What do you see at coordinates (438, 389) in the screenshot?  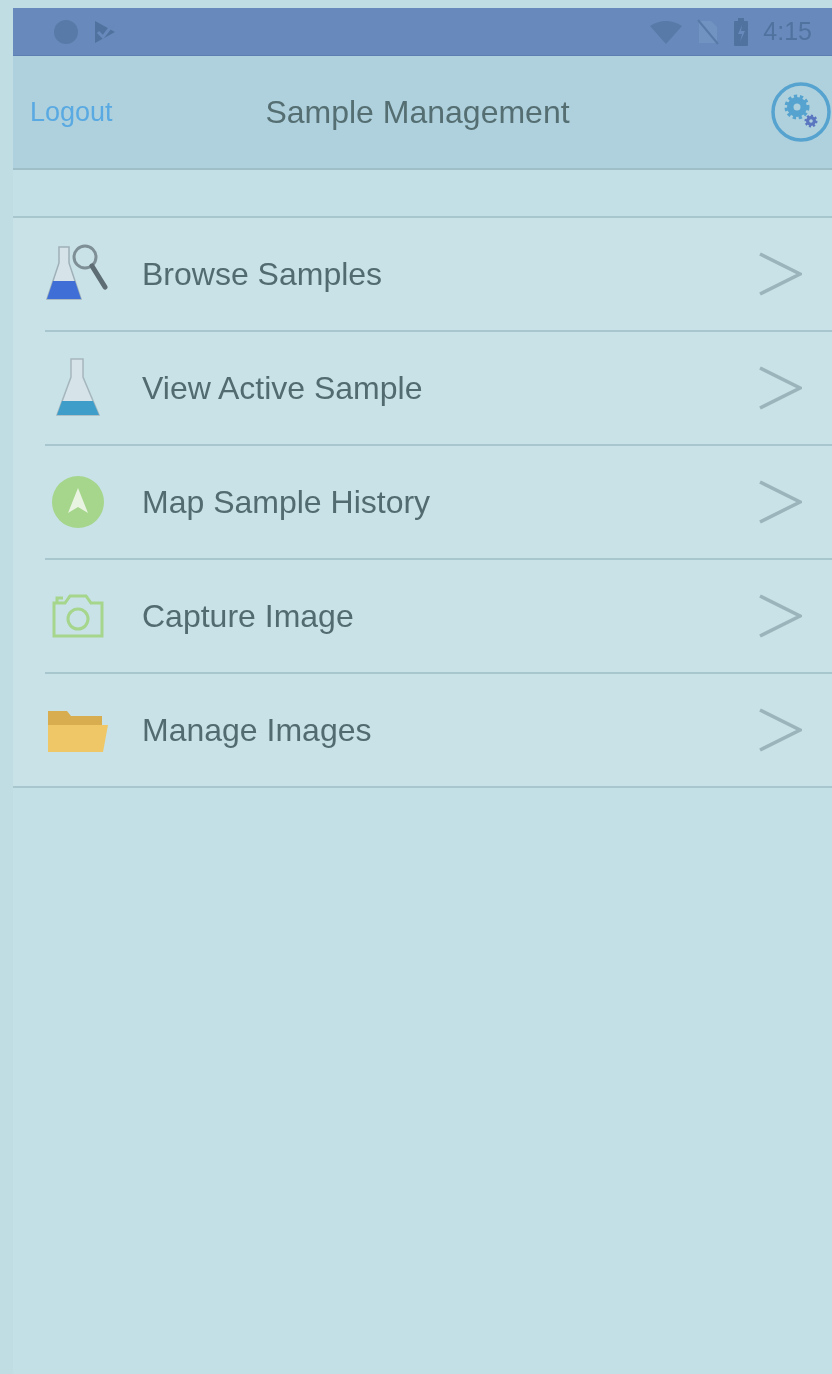 I see `menu-item: View Active Sample` at bounding box center [438, 389].